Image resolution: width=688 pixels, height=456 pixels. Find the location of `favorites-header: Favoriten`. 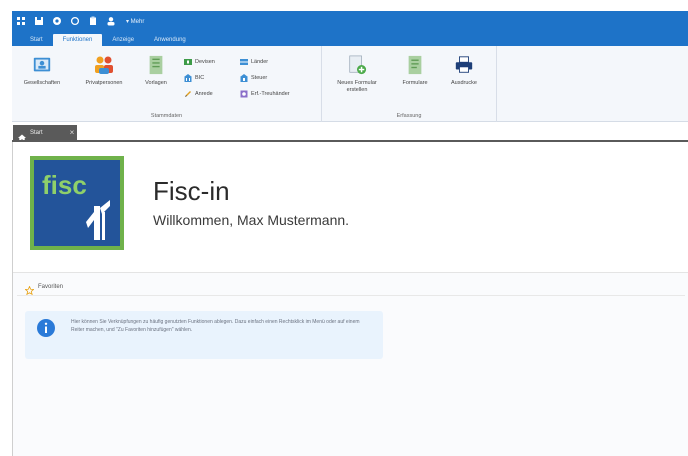

favorites-header: Favoriten is located at coordinates (44, 289).